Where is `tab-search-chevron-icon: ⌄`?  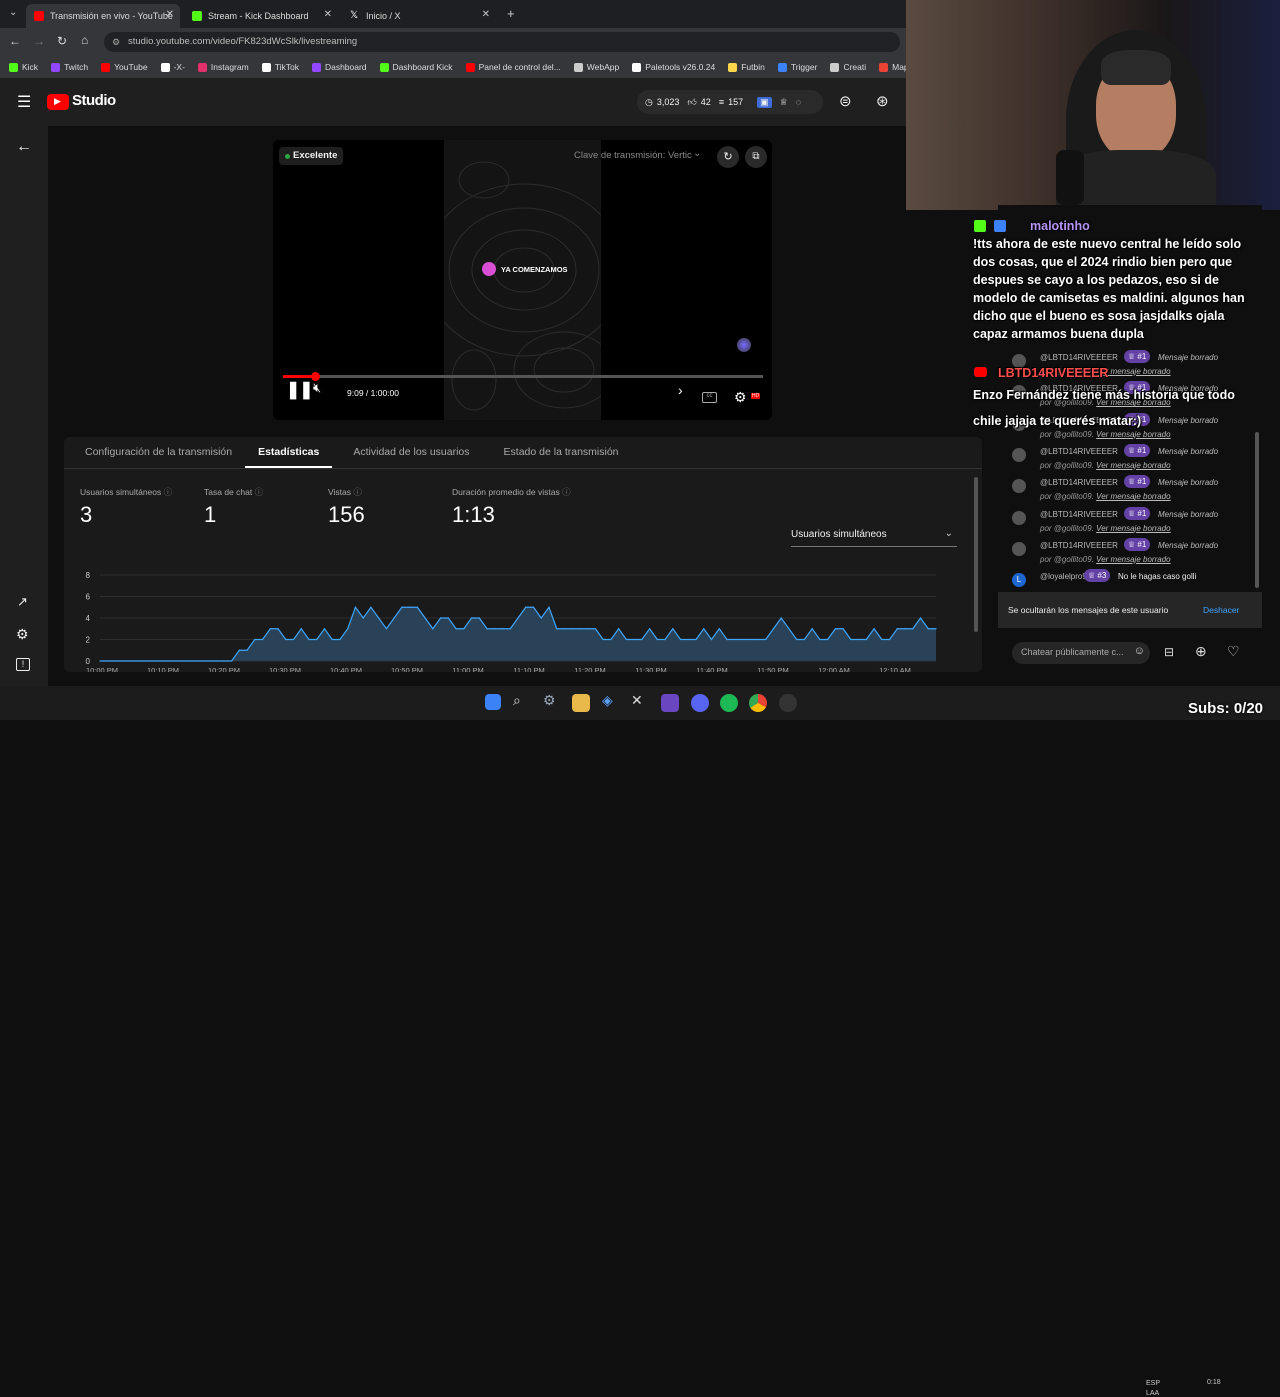 tab-search-chevron-icon: ⌄ is located at coordinates (13, 12).